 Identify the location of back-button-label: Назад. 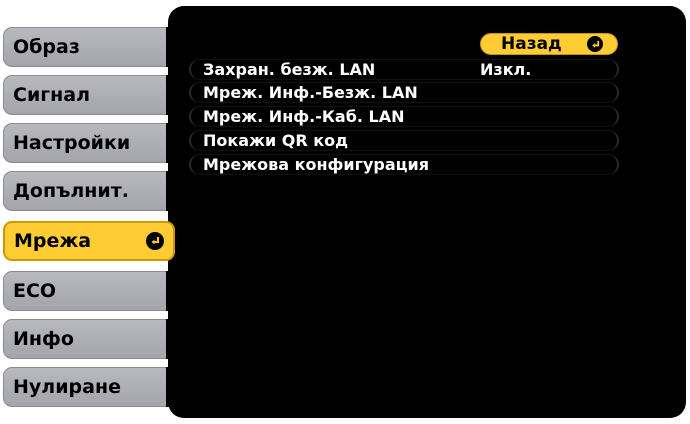
(531, 44).